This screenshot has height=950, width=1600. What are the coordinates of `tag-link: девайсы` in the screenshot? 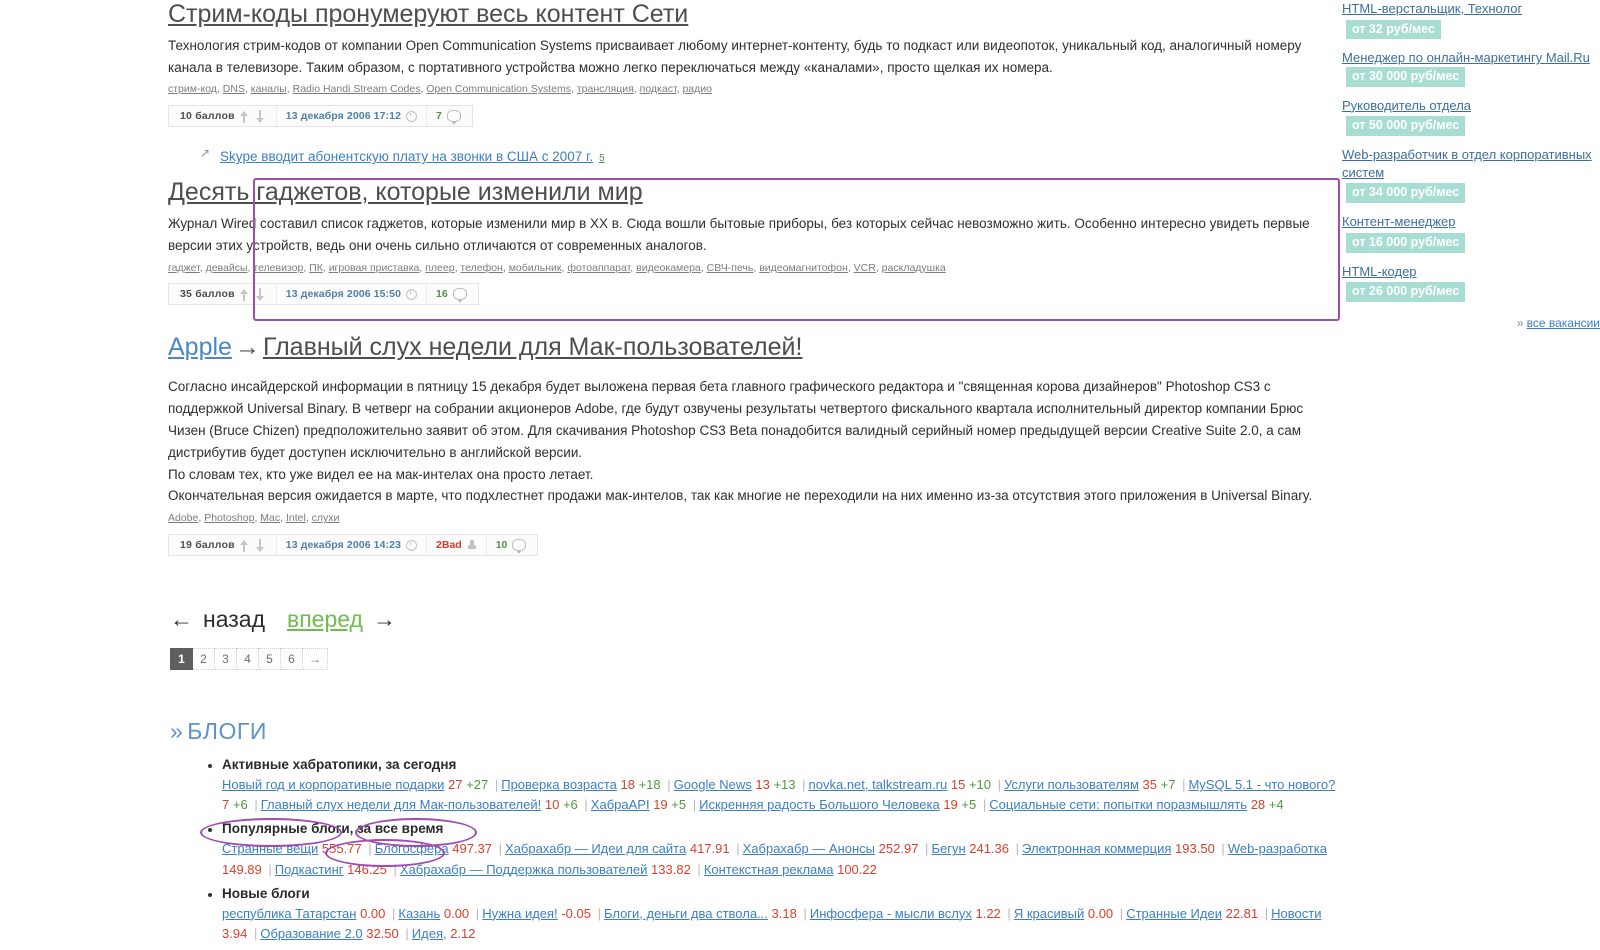 It's located at (227, 268).